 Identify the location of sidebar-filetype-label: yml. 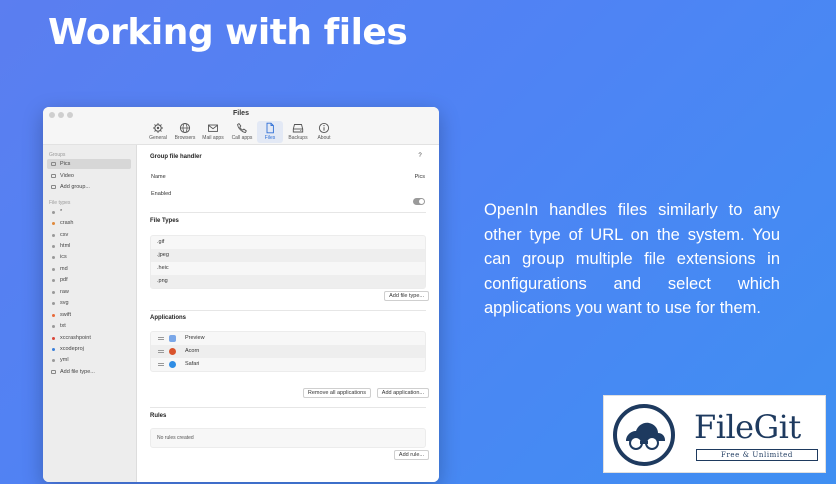
(64, 360).